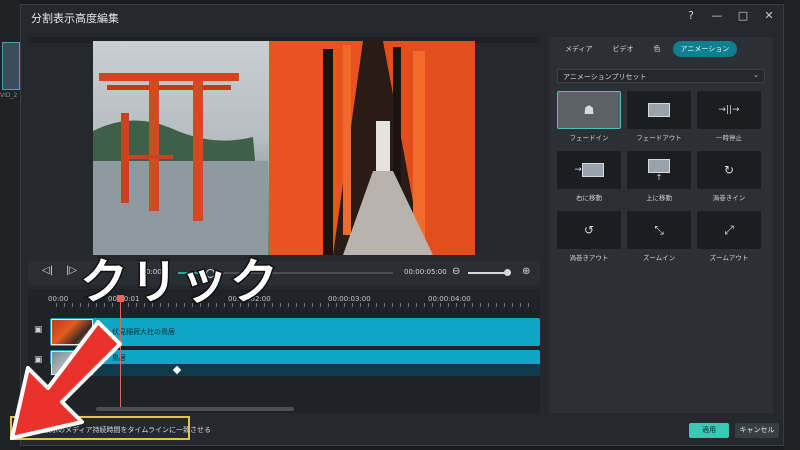 The width and height of the screenshot is (800, 450). Describe the element at coordinates (71, 270) in the screenshot. I see `play-icon: |▷` at that location.